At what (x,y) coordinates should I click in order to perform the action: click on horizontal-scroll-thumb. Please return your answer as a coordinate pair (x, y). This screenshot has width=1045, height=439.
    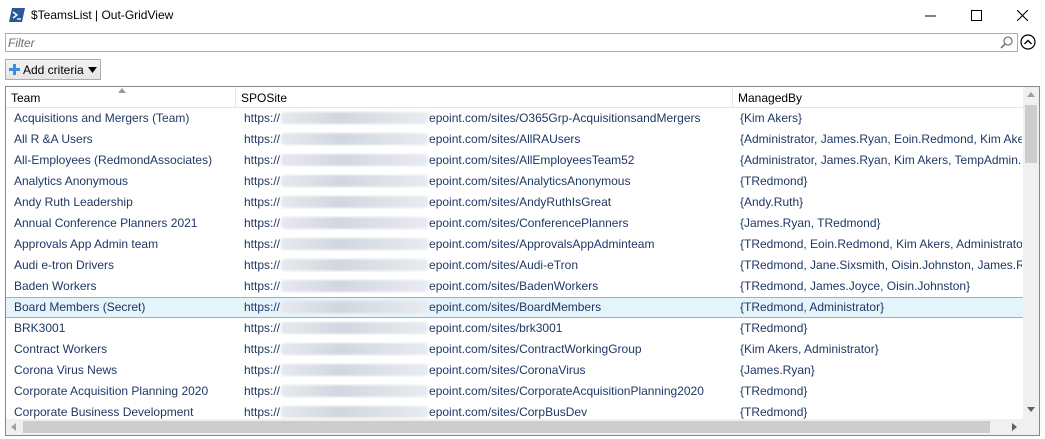
    Looking at the image, I should click on (506, 427).